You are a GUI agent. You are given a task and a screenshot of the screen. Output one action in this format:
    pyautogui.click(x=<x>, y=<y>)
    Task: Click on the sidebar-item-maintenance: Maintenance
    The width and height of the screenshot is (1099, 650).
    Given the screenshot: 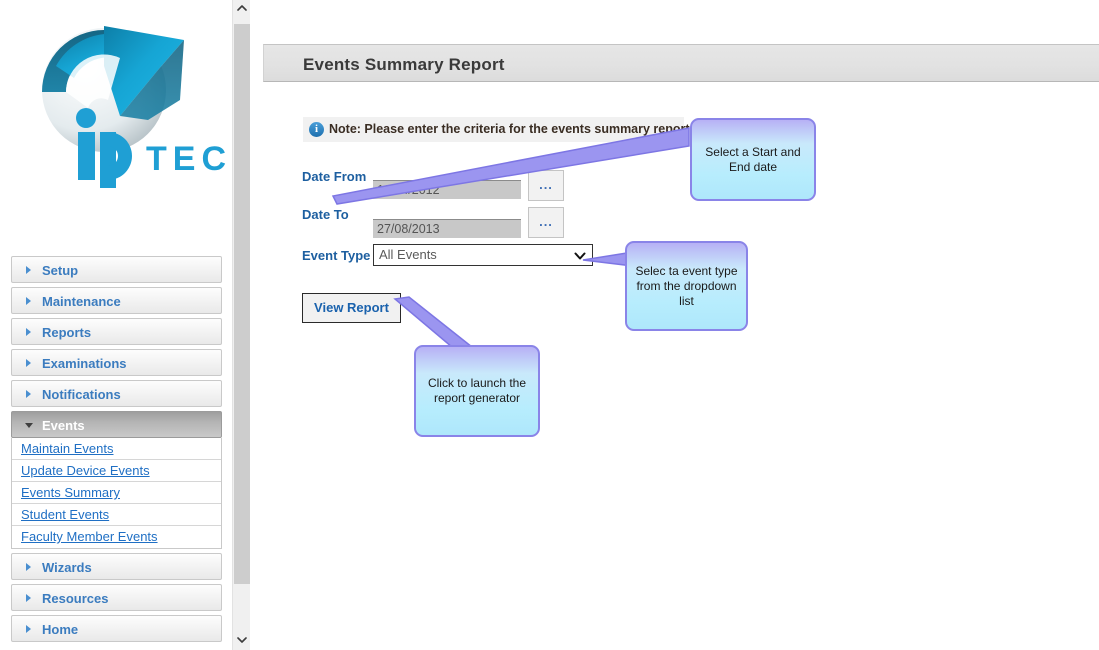 What is the action you would take?
    pyautogui.click(x=116, y=300)
    